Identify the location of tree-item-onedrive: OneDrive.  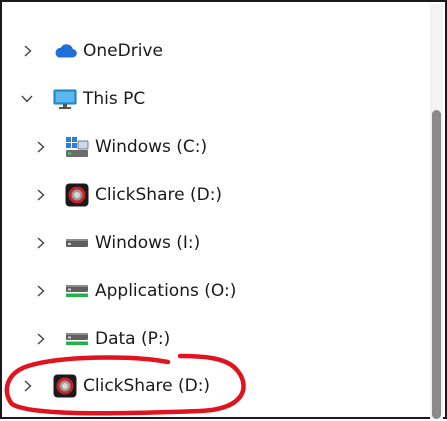
(216, 51).